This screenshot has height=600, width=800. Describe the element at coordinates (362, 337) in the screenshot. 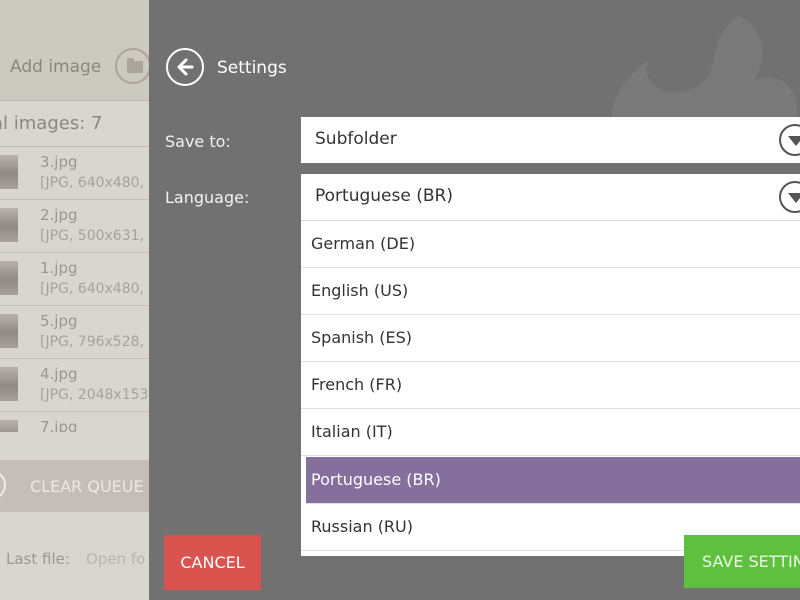

I see `language-option-label: Spanish (ES)` at that location.